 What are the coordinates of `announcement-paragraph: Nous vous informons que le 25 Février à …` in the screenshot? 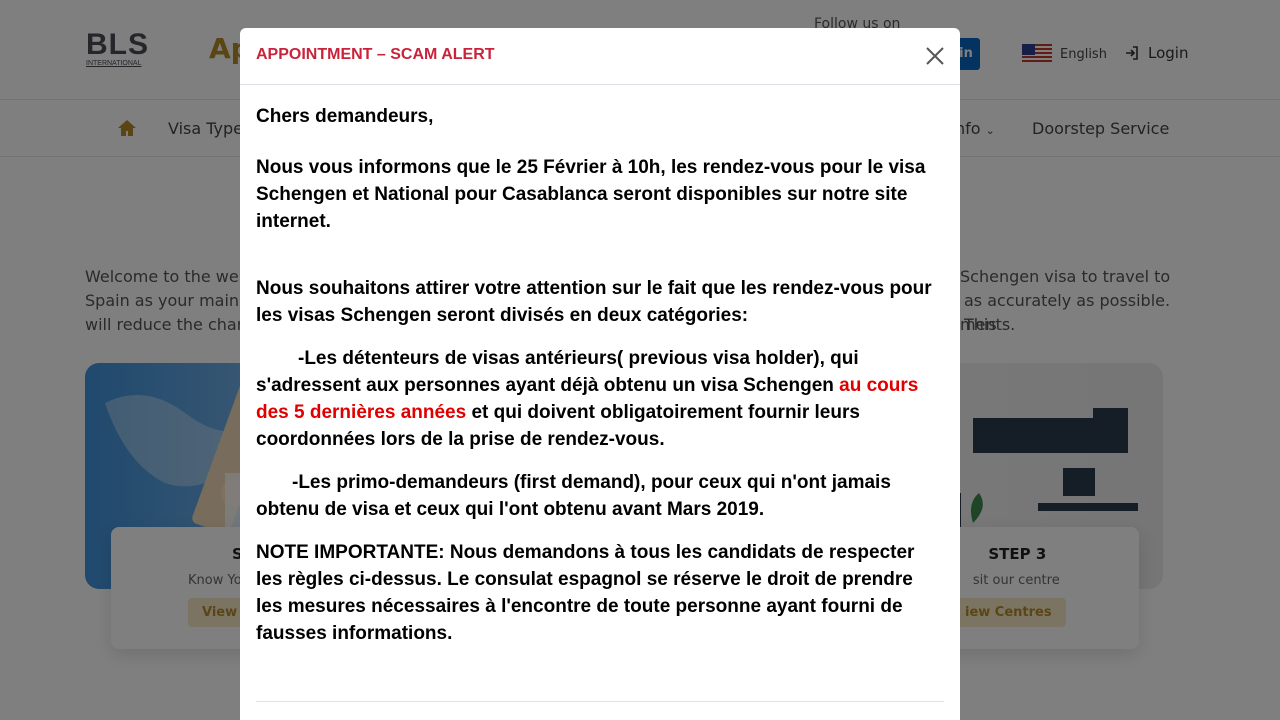 It's located at (591, 194).